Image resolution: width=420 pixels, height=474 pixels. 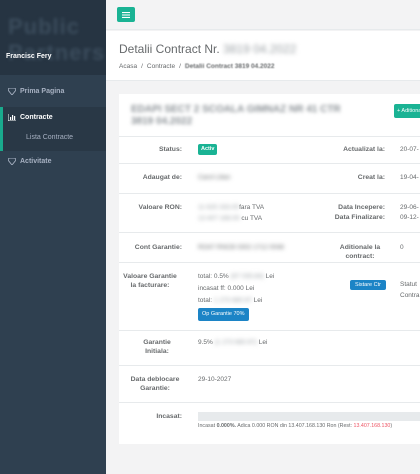 What do you see at coordinates (372, 426) in the screenshot?
I see `incasat-rest: 13.407.168.130` at bounding box center [372, 426].